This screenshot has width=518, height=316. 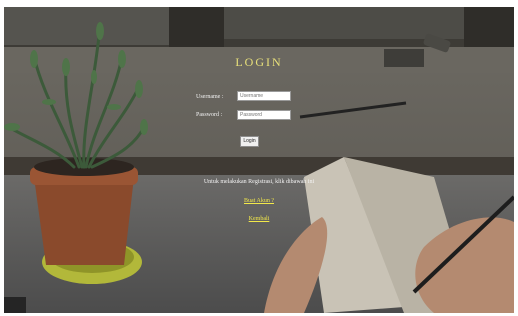 I want to click on password-label: Password :, so click(x=209, y=115).